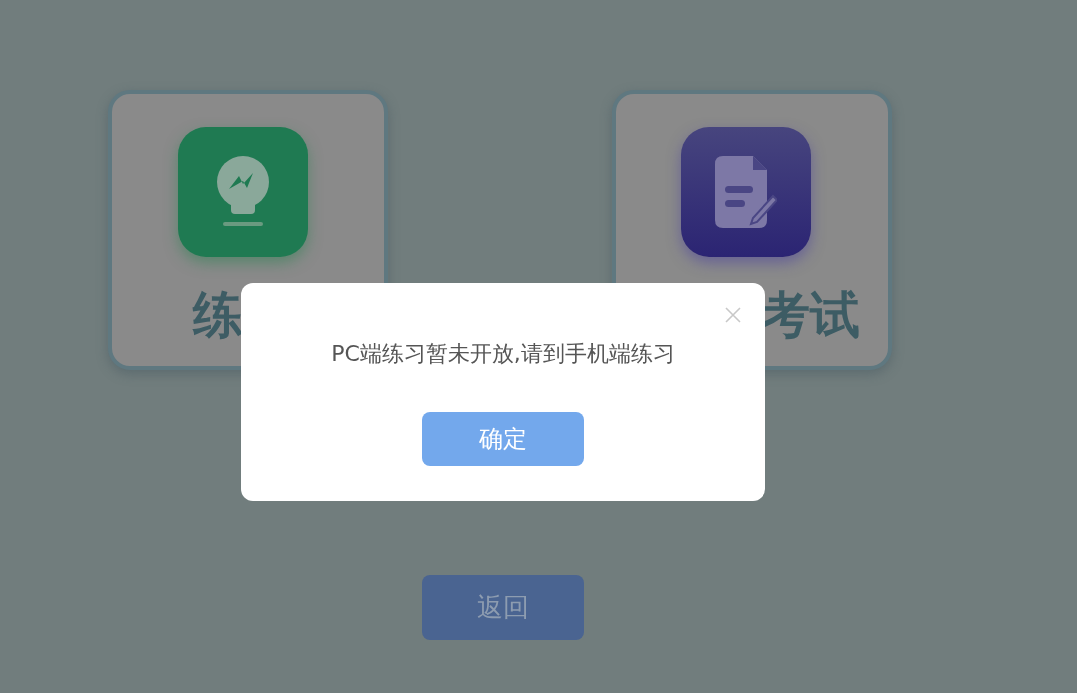 This screenshot has height=693, width=1077. What do you see at coordinates (733, 315) in the screenshot?
I see `close-icon` at bounding box center [733, 315].